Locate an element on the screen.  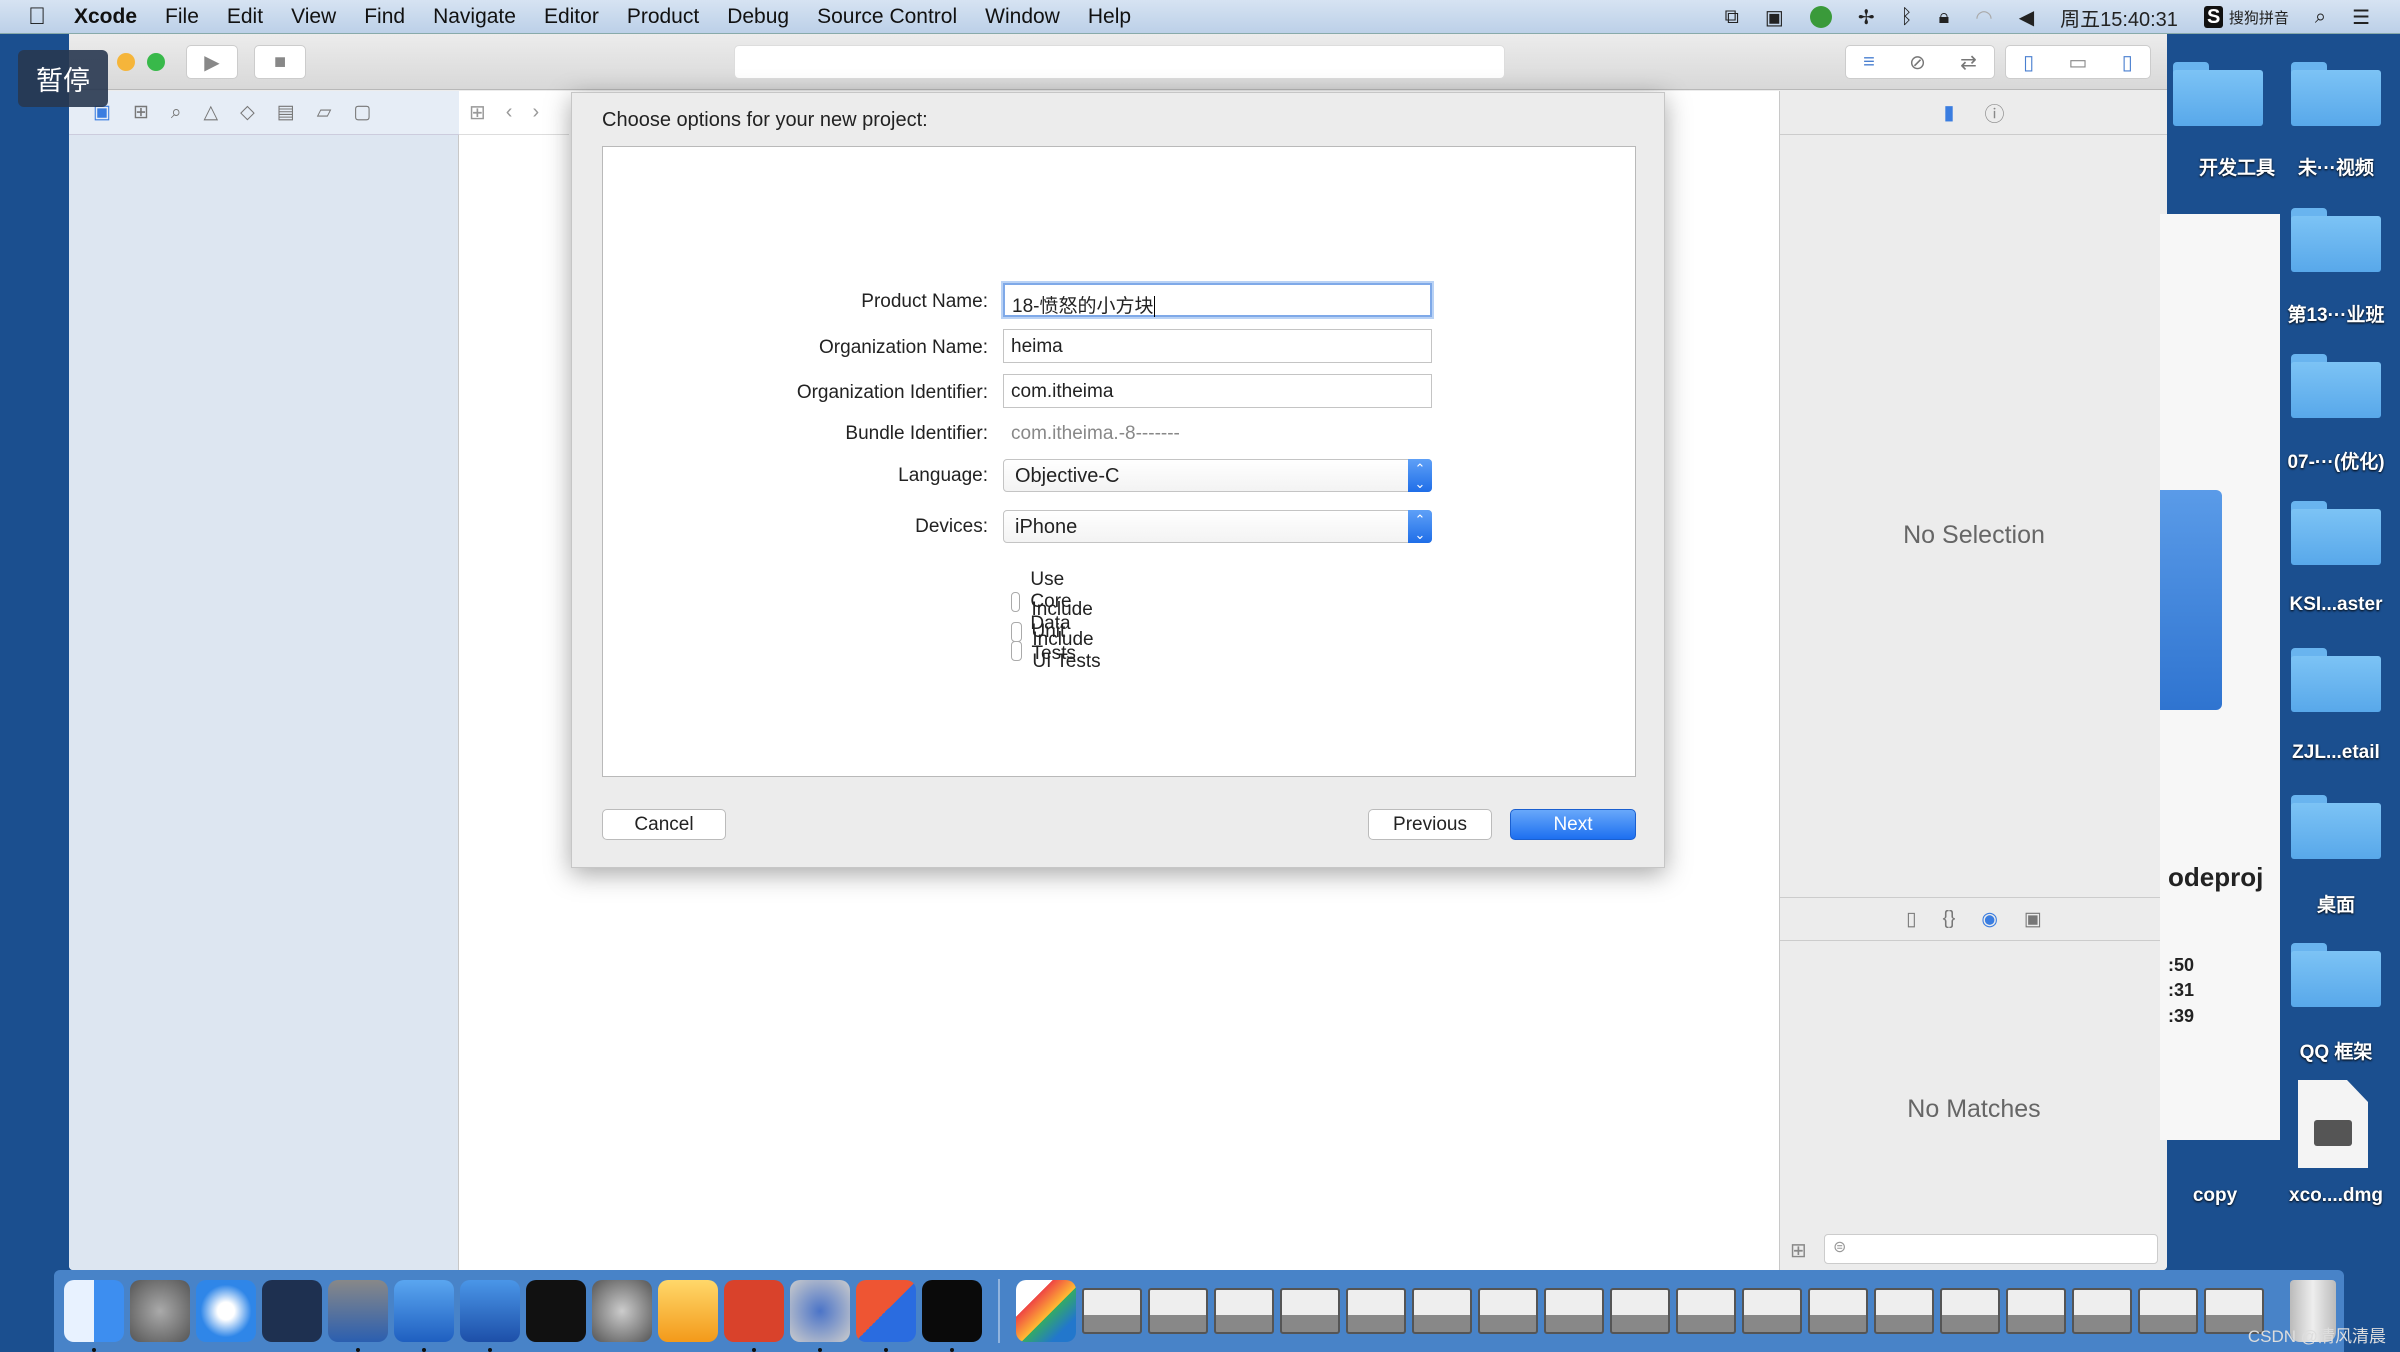
desktop-item-label: 桌面 is located at coordinates (2333, 903).